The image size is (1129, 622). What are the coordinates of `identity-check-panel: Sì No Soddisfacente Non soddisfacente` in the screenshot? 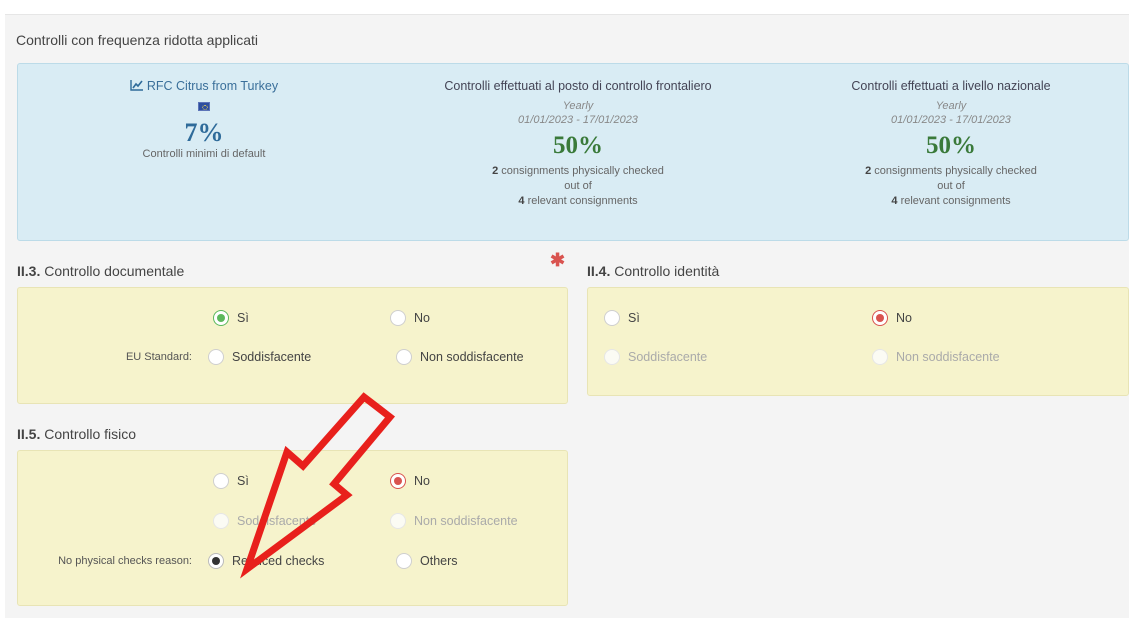 It's located at (858, 341).